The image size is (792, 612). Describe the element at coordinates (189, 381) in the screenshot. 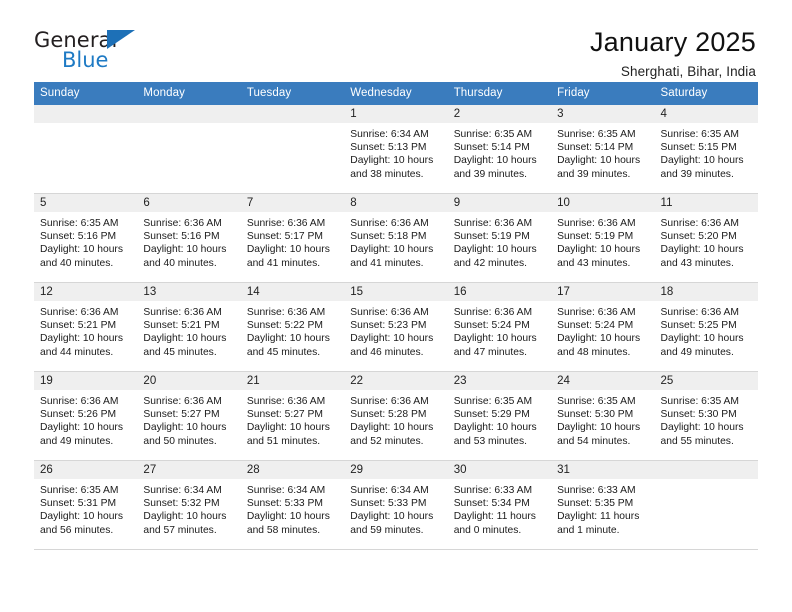

I see `day-number: 20` at that location.